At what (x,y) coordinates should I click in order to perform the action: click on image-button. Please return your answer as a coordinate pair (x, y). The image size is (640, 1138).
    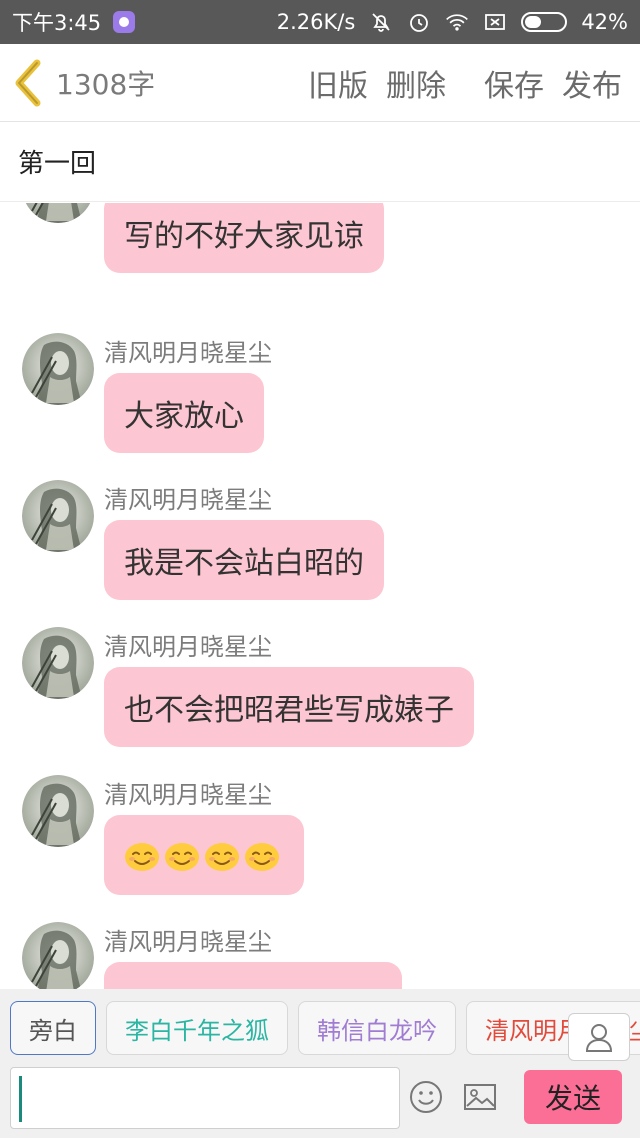
    Looking at the image, I should click on (480, 1097).